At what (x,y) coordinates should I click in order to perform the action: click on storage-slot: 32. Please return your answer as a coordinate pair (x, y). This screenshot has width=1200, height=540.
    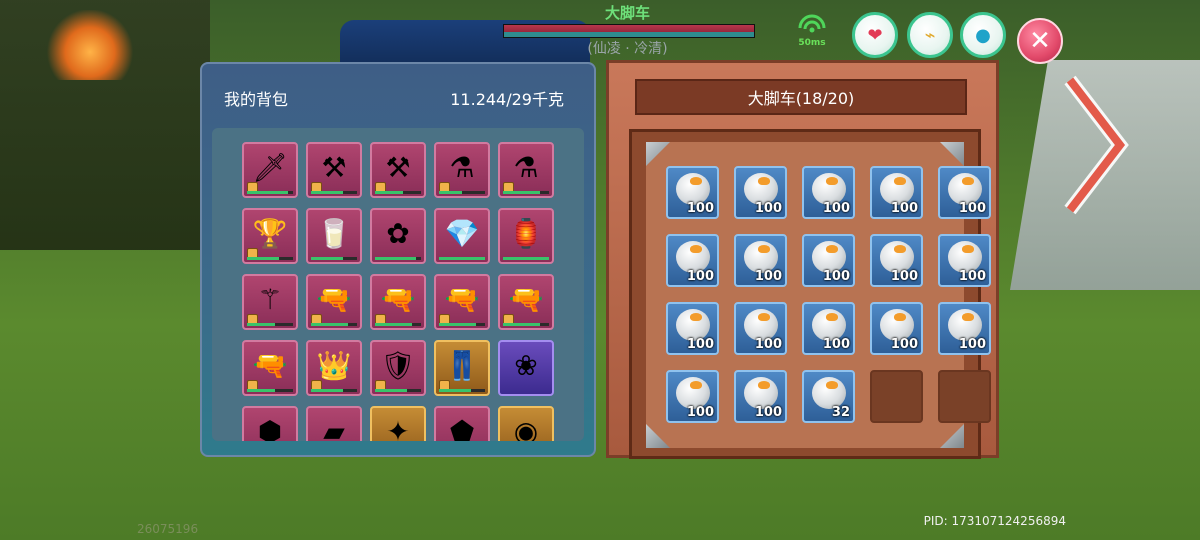
    Looking at the image, I should click on (828, 396).